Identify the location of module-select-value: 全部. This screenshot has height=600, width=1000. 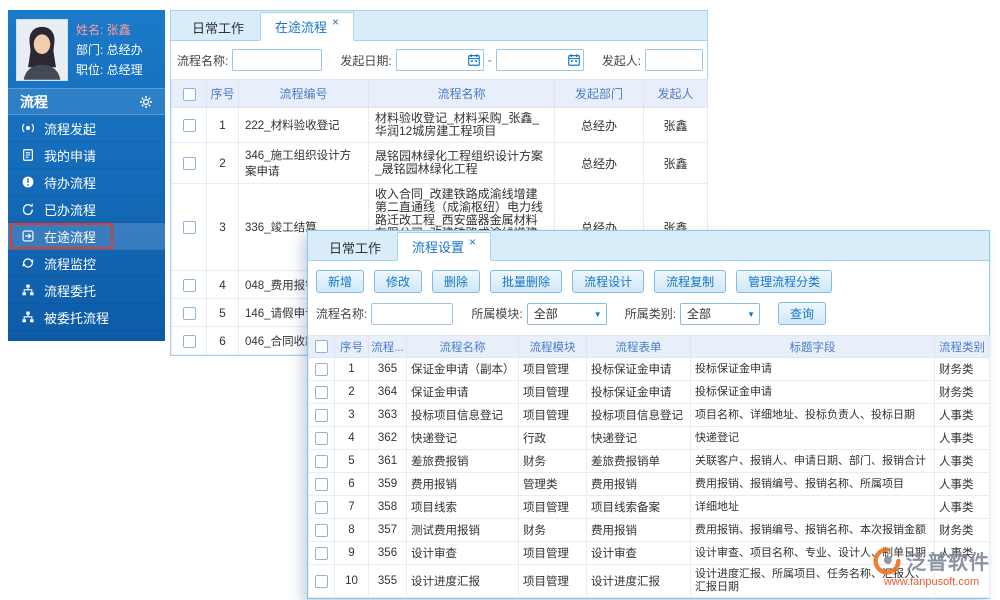
(545, 314).